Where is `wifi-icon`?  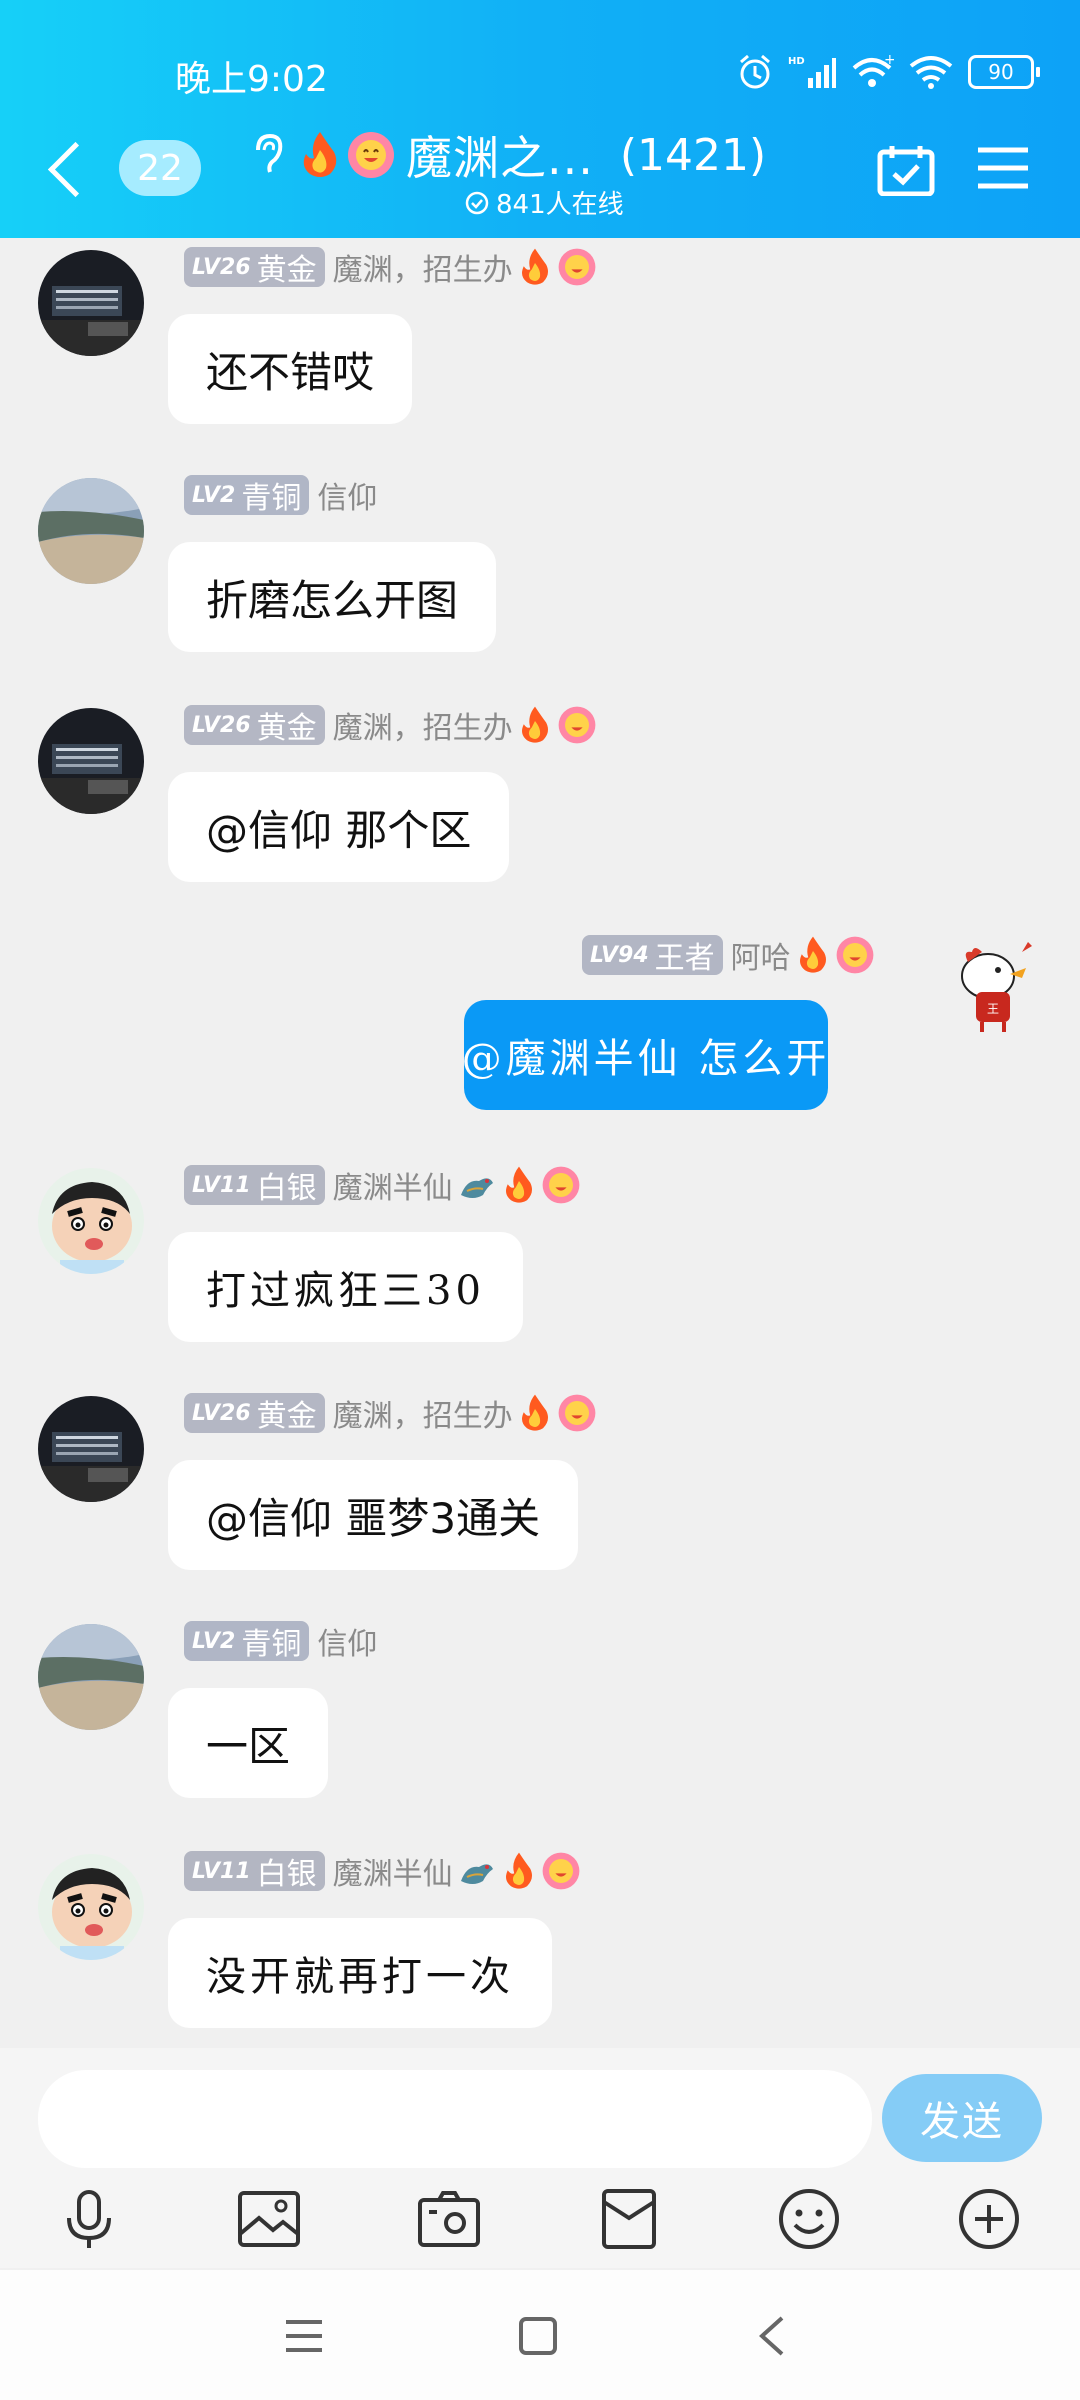
wifi-icon is located at coordinates (931, 72).